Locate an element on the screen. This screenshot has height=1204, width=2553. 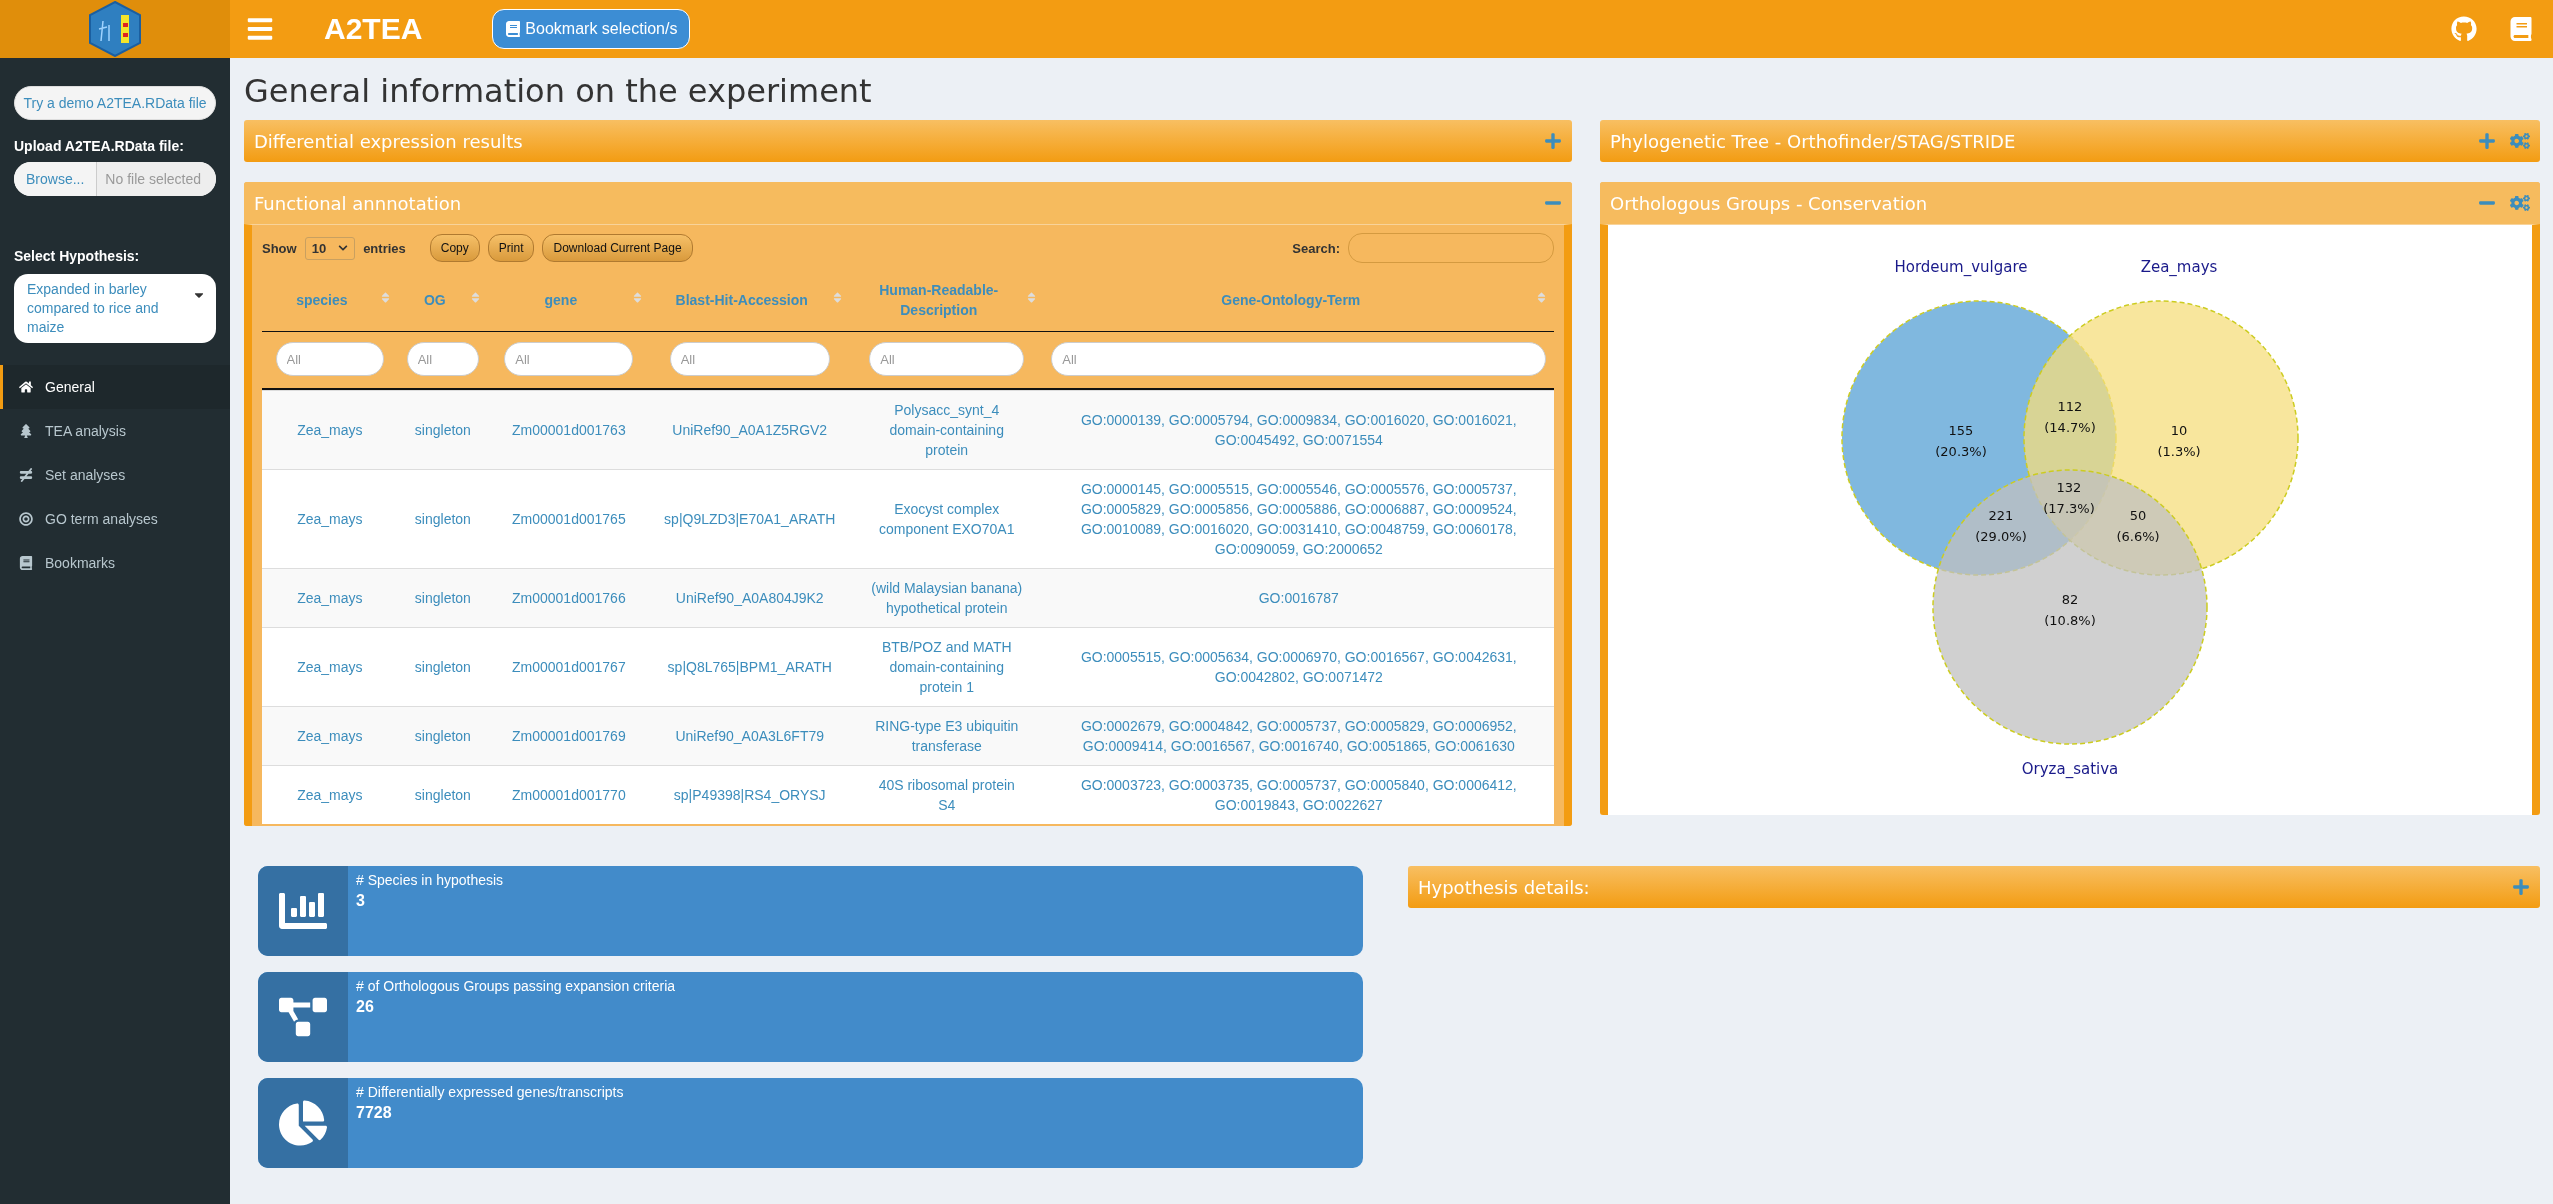
region-count: 155 is located at coordinates (1961, 430).